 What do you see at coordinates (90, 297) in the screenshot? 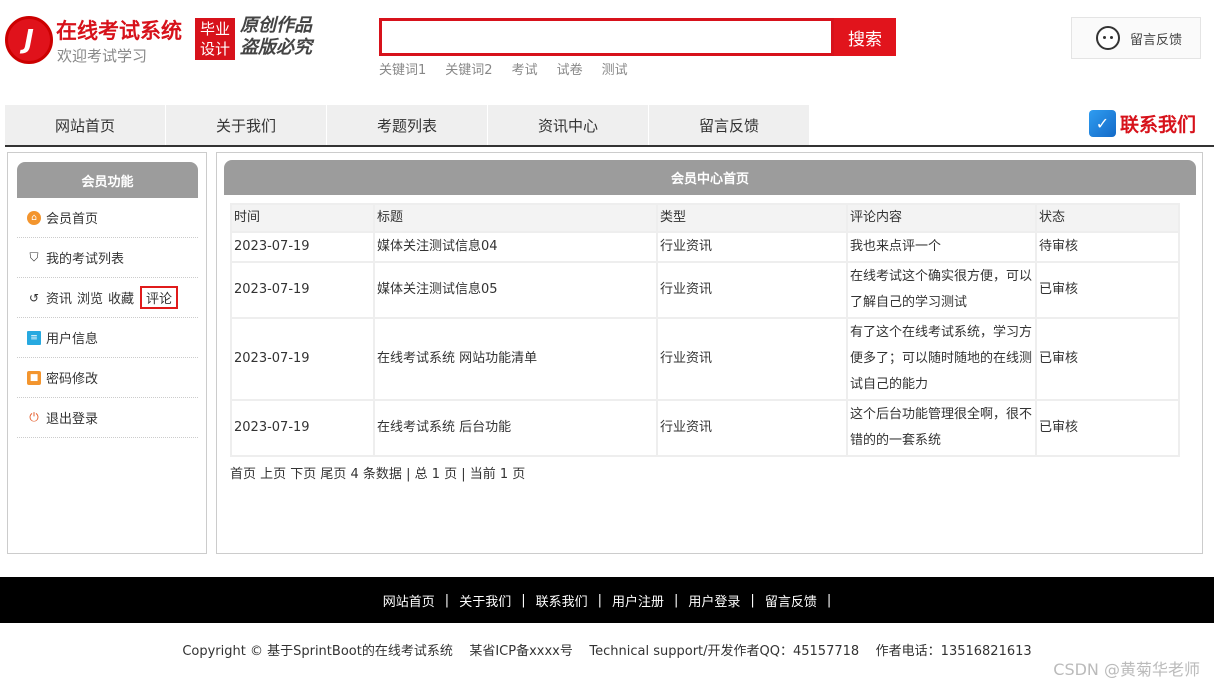
I see `browse-link: 浏览` at bounding box center [90, 297].